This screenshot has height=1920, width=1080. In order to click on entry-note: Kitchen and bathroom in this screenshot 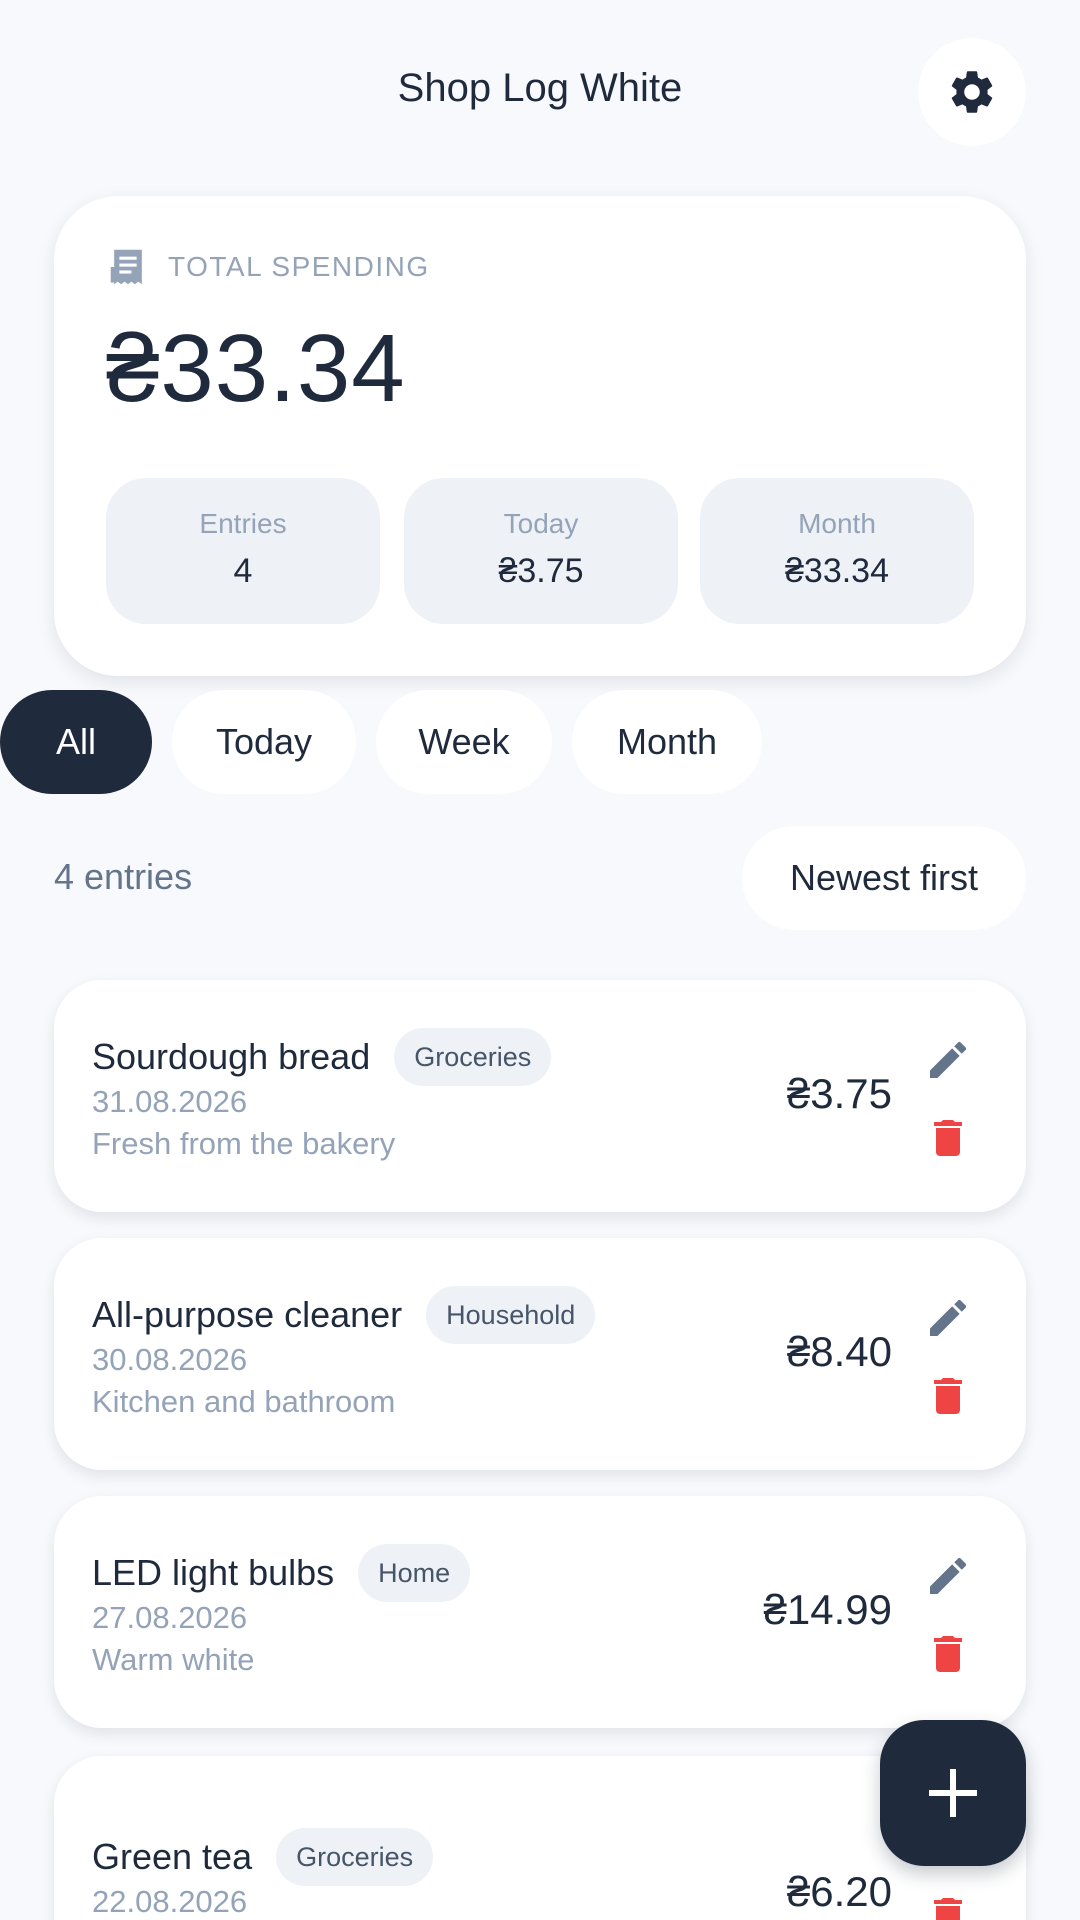, I will do `click(244, 1401)`.